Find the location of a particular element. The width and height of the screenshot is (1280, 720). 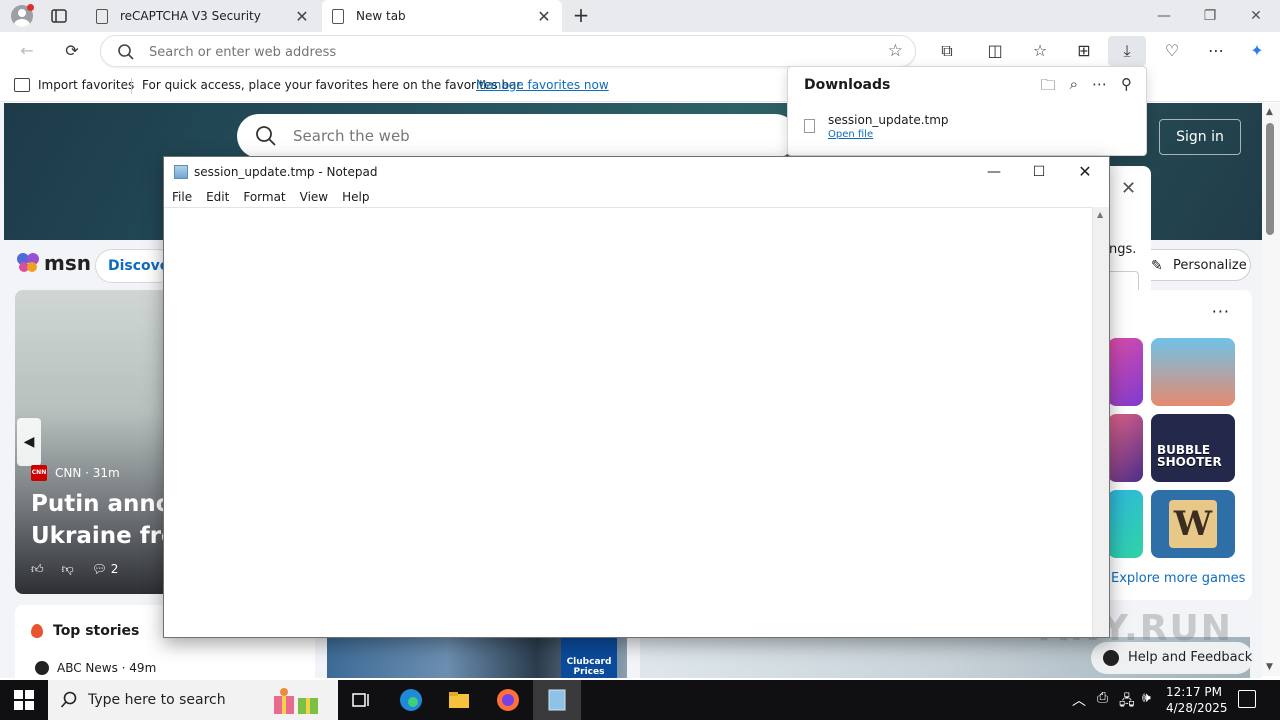

pin-icon: ⚲ is located at coordinates (1126, 87).